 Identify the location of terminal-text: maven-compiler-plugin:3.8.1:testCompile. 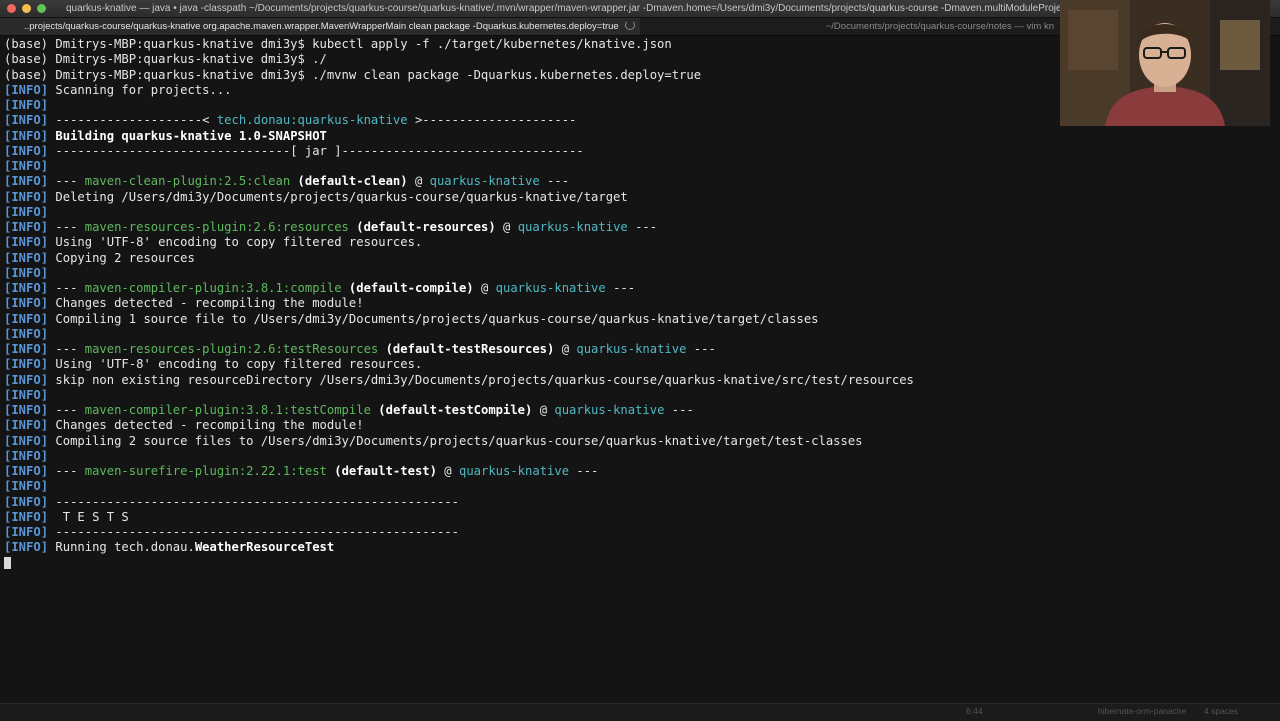
(227, 410).